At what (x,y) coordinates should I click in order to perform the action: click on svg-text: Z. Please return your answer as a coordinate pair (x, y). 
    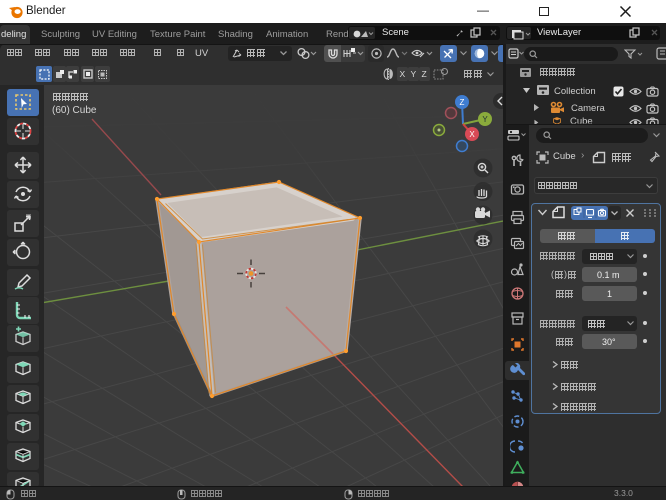
    Looking at the image, I should click on (462, 102).